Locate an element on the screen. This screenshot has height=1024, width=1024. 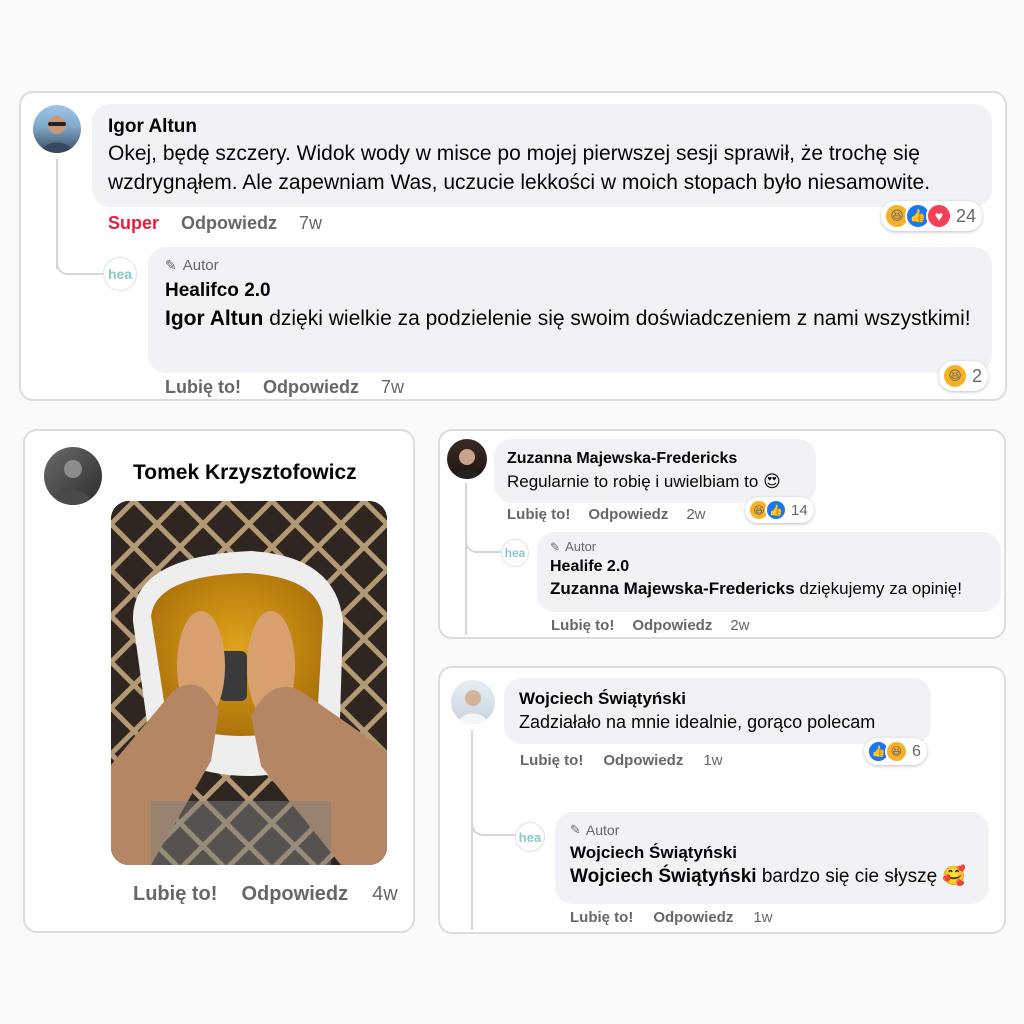
reaction-summary: 😆 👍 14 is located at coordinates (779, 510).